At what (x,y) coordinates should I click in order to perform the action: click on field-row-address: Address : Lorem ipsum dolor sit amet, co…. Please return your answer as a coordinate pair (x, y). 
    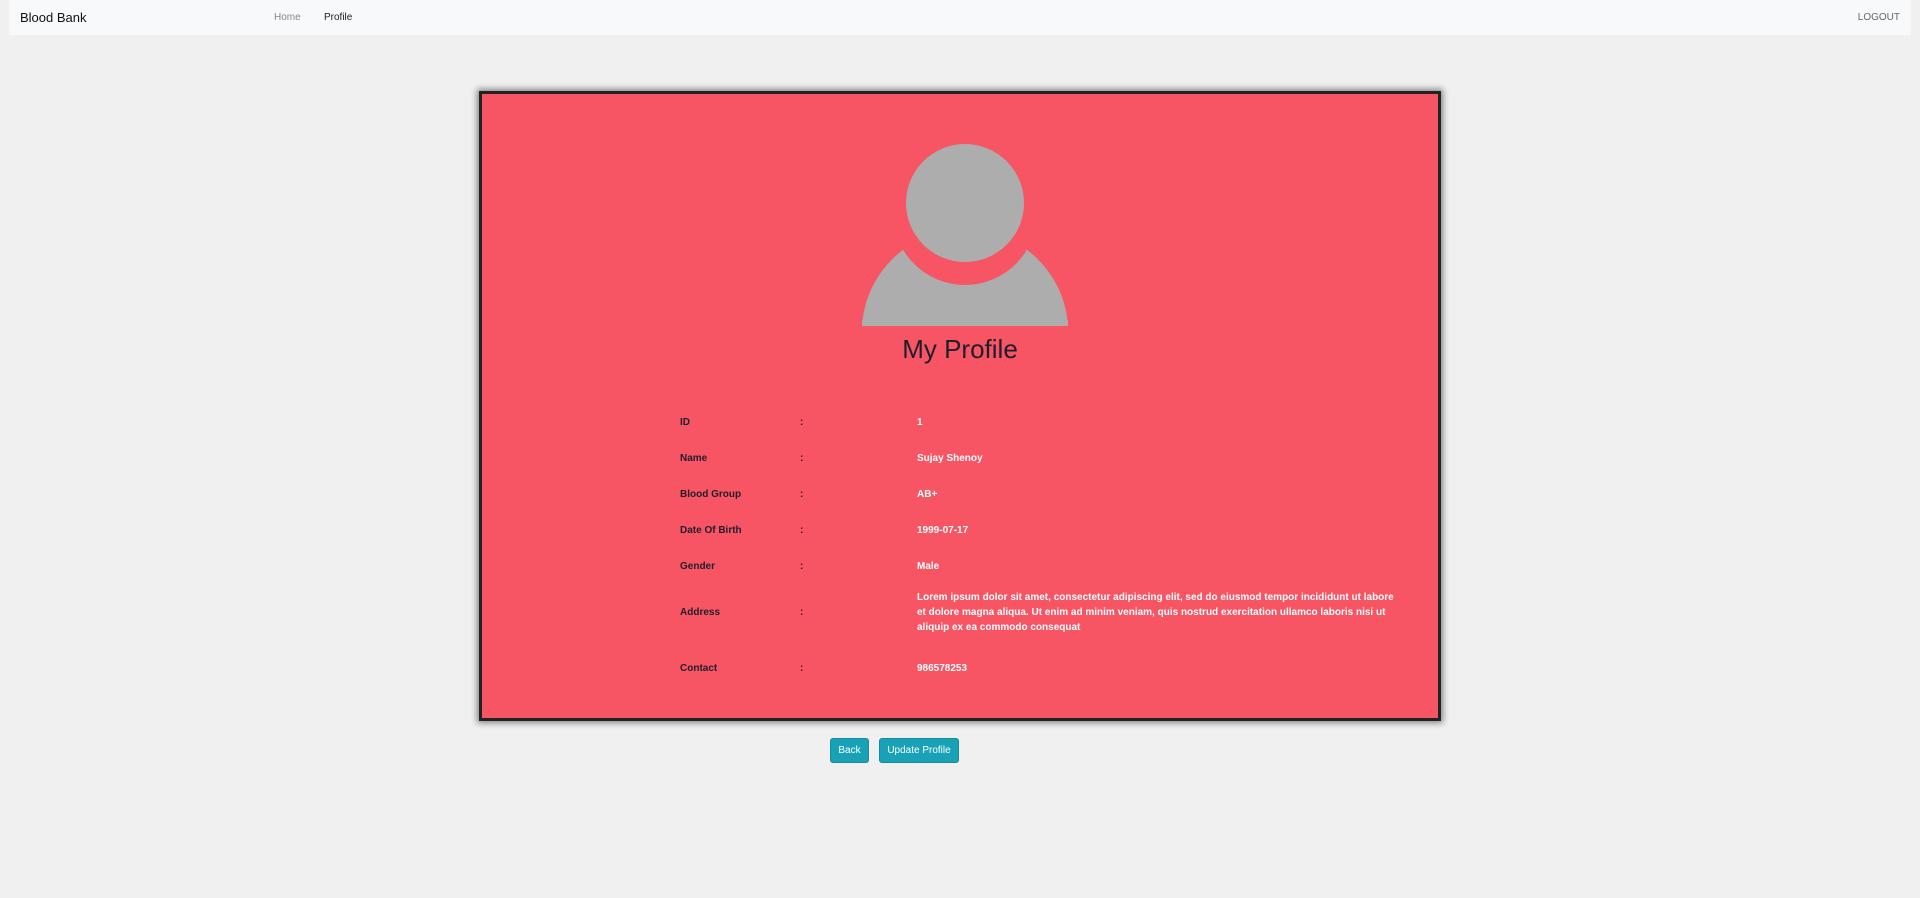
    Looking at the image, I should click on (1040, 612).